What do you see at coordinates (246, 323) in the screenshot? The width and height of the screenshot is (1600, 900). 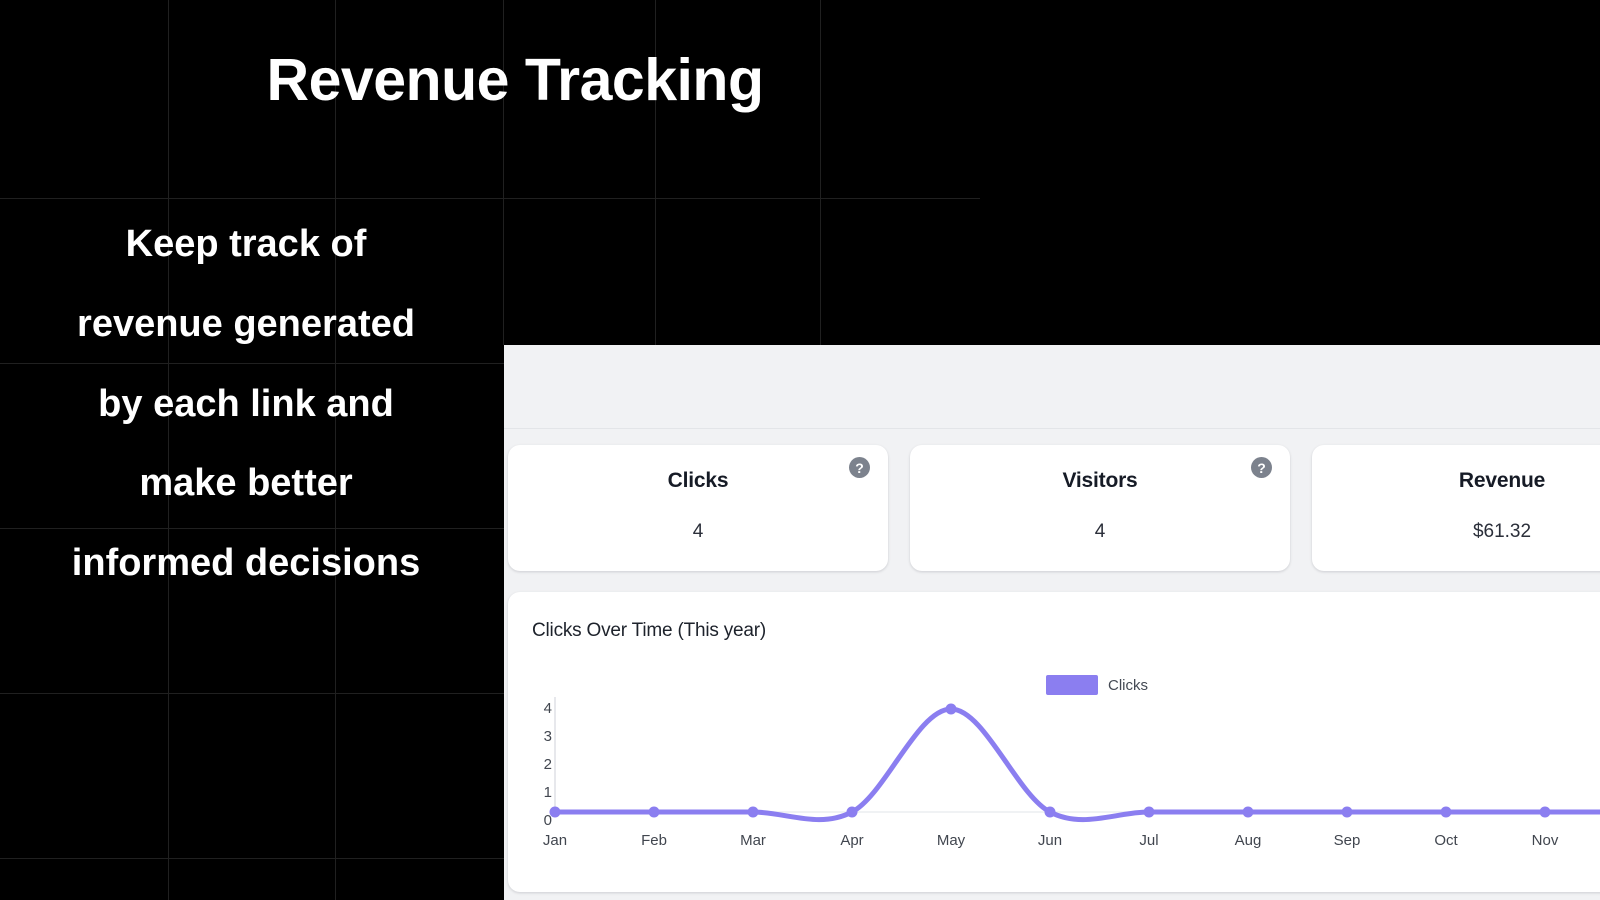 I see `hero-line: revenue generated` at bounding box center [246, 323].